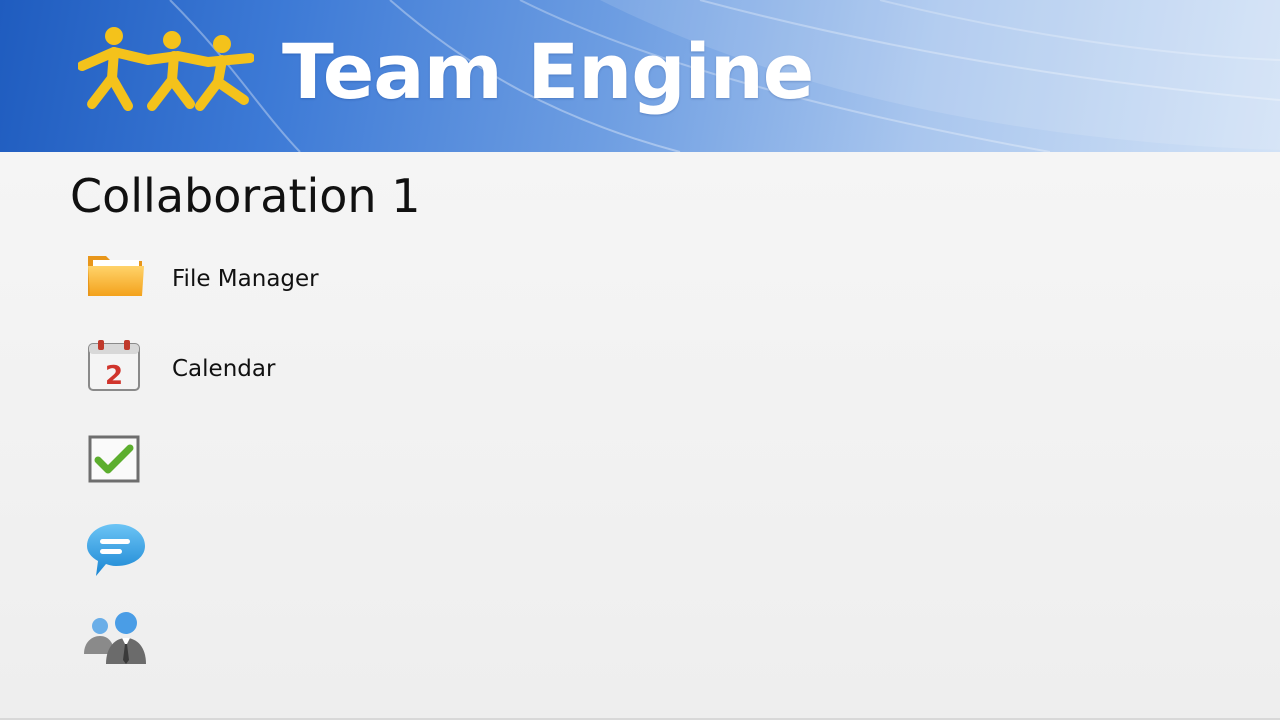  Describe the element at coordinates (224, 369) in the screenshot. I see `menu-item-label: Calendar` at that location.